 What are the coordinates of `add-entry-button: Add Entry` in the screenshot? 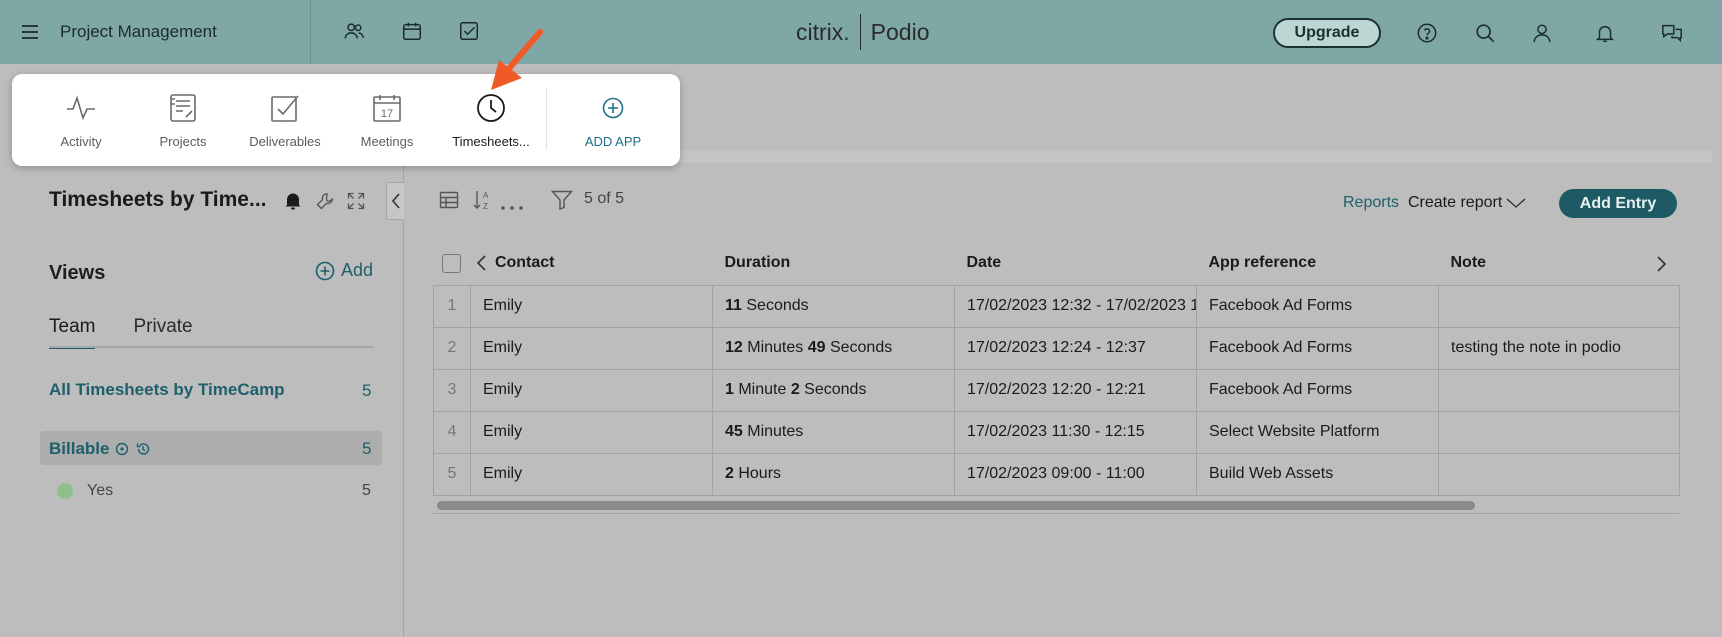 It's located at (1618, 203).